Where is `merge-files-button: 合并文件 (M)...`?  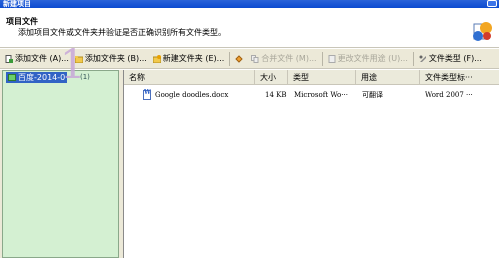
merge-files-button: 合并文件 (M)... is located at coordinates (283, 59).